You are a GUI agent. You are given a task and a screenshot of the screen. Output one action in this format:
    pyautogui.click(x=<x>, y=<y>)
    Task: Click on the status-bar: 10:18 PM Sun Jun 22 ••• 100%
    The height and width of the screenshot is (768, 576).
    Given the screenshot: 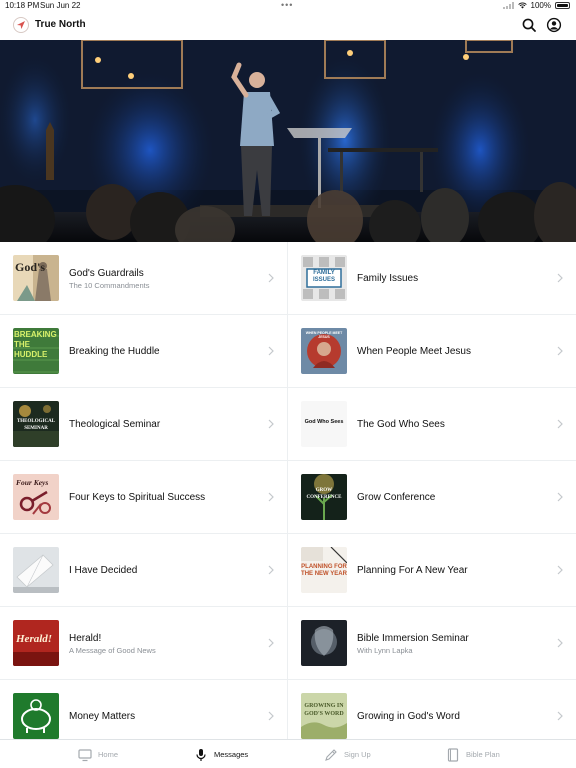 What is the action you would take?
    pyautogui.click(x=288, y=6)
    